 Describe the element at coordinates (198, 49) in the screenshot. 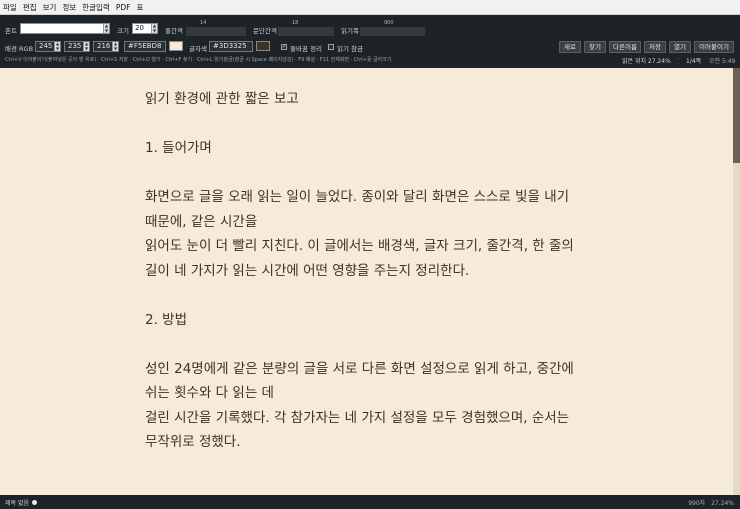

I see `text-color-label: 글자색` at that location.